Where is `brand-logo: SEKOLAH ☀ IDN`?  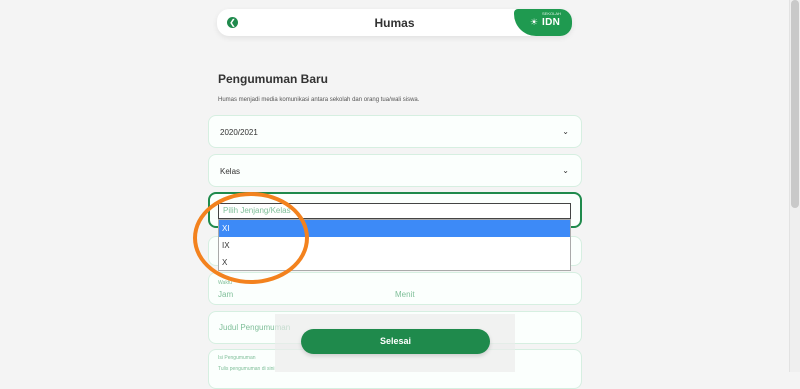 brand-logo: SEKOLAH ☀ IDN is located at coordinates (543, 22).